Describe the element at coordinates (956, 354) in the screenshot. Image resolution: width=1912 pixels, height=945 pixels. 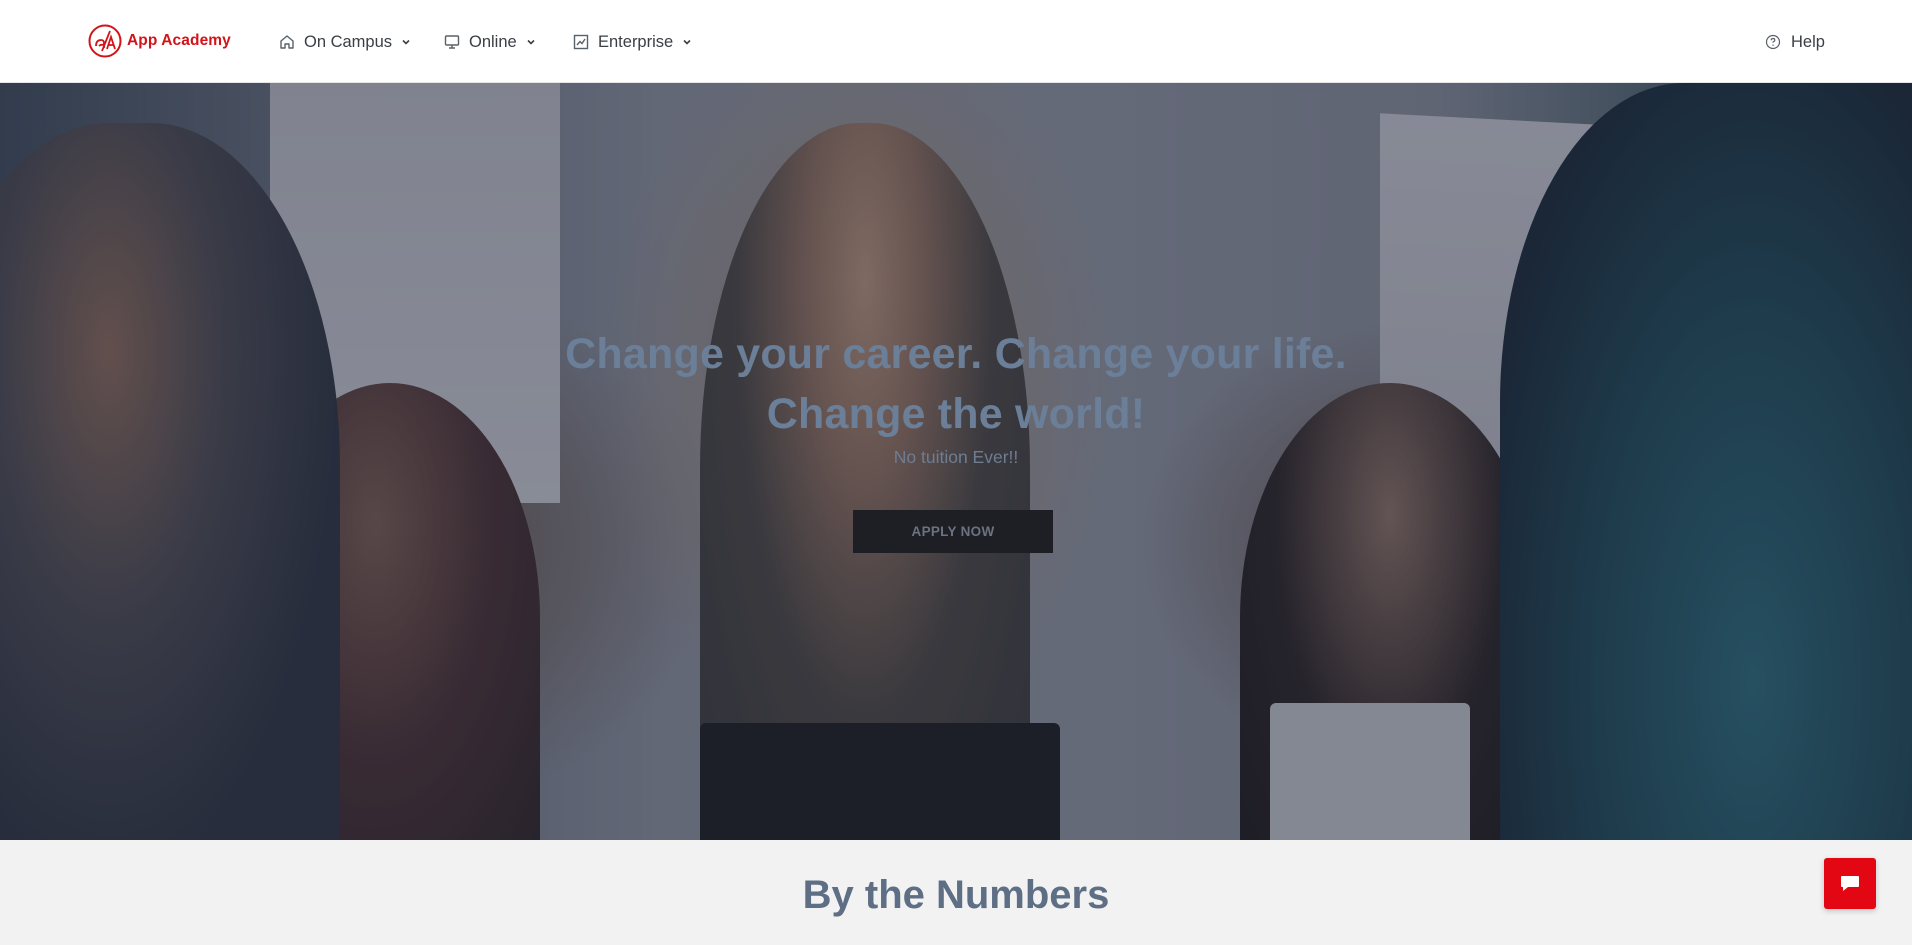
I see `hero-title-line-1: Change your career. Change your life.` at that location.